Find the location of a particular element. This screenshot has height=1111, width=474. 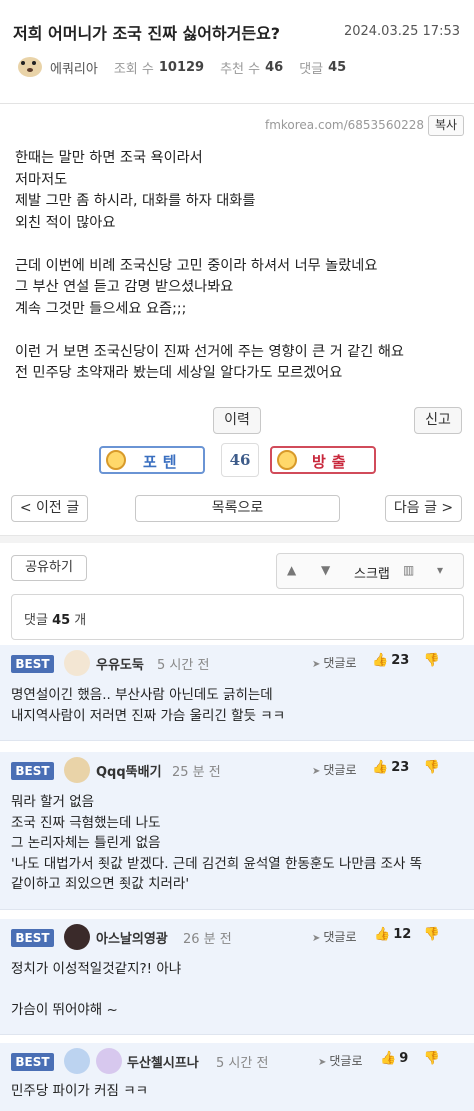

arrow-down-icon: ▼ is located at coordinates (325, 570).